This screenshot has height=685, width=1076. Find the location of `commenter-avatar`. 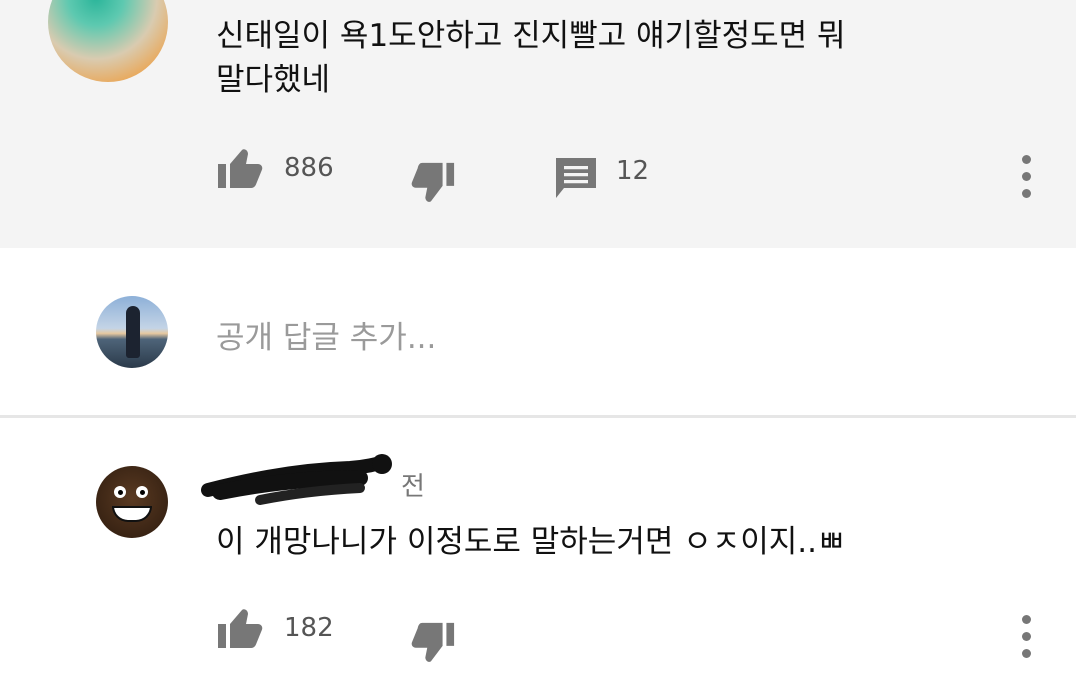

commenter-avatar is located at coordinates (108, 41).